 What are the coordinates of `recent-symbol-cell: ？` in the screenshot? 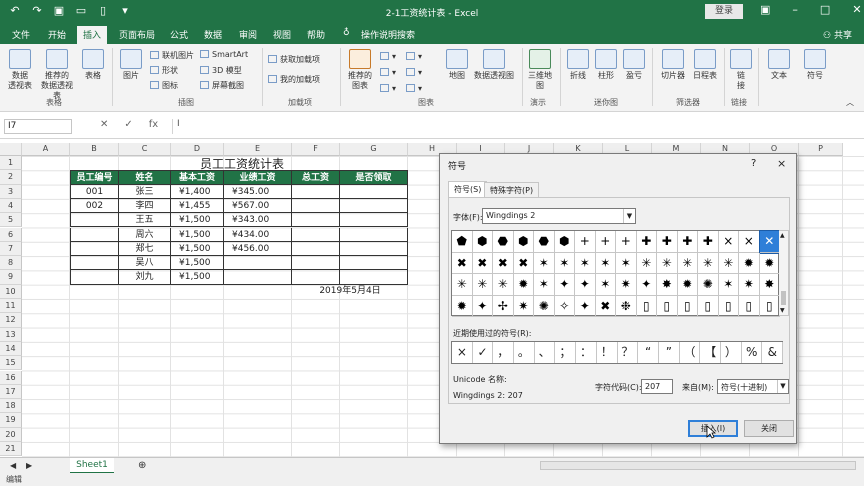 It's located at (628, 352).